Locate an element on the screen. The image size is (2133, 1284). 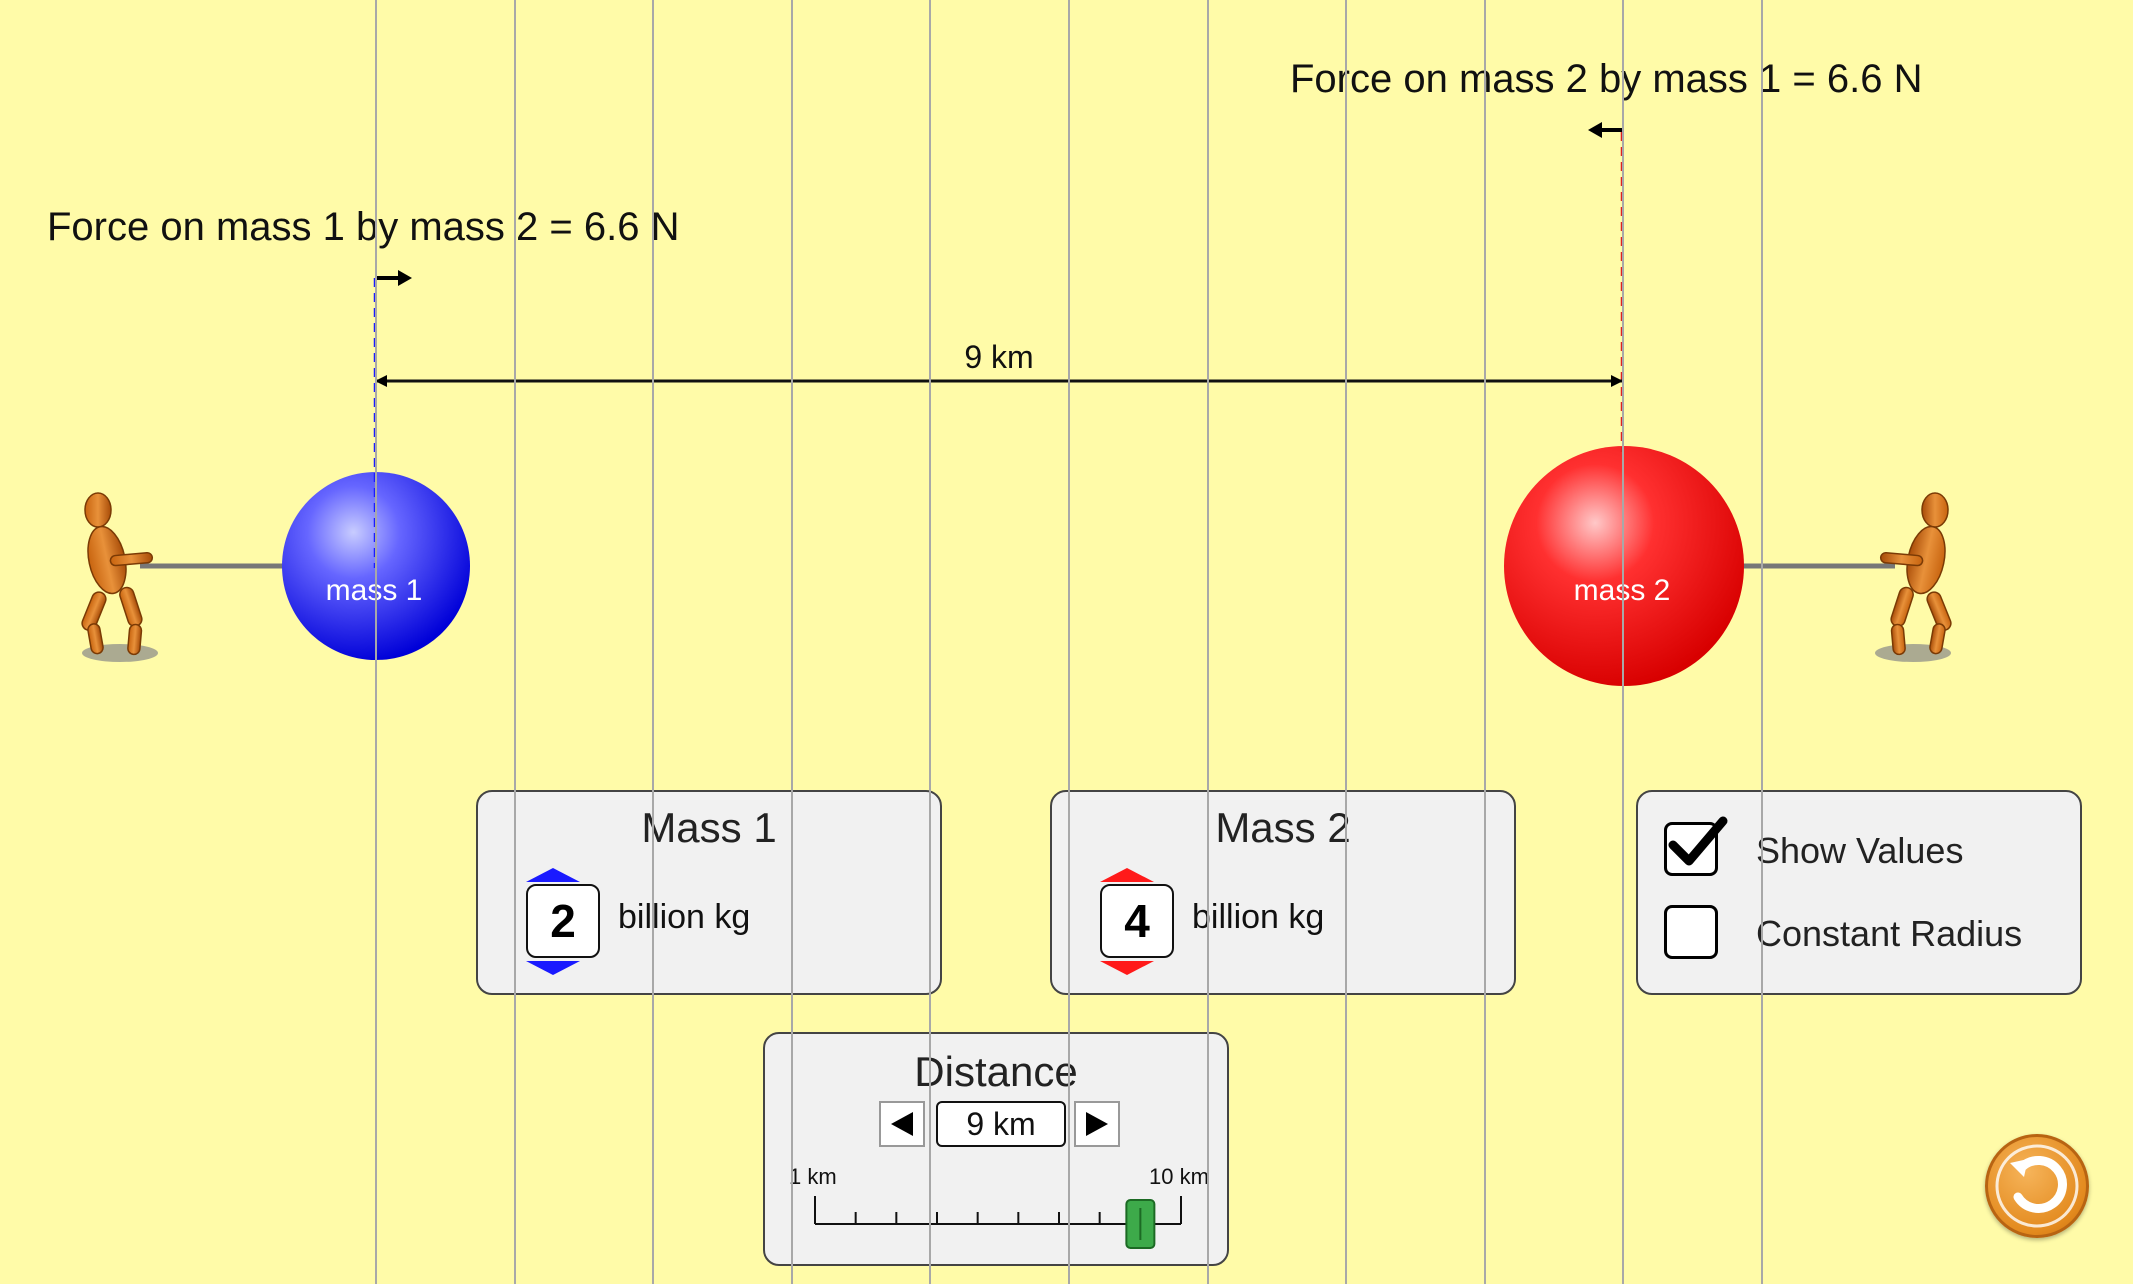
mass-2-increase-arrow-icon is located at coordinates (1127, 875).